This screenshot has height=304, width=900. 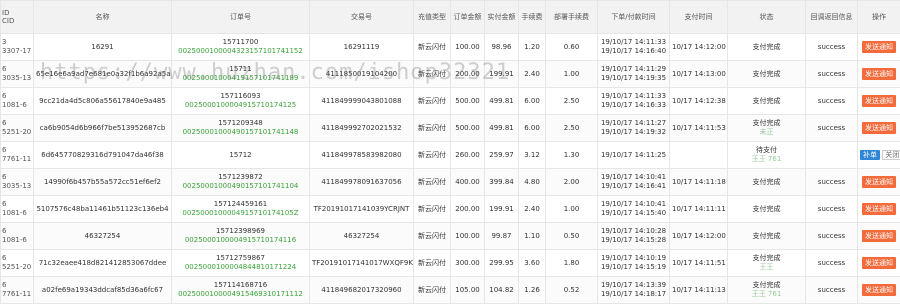 What do you see at coordinates (432, 17) in the screenshot?
I see `col-type: 充值类型` at bounding box center [432, 17].